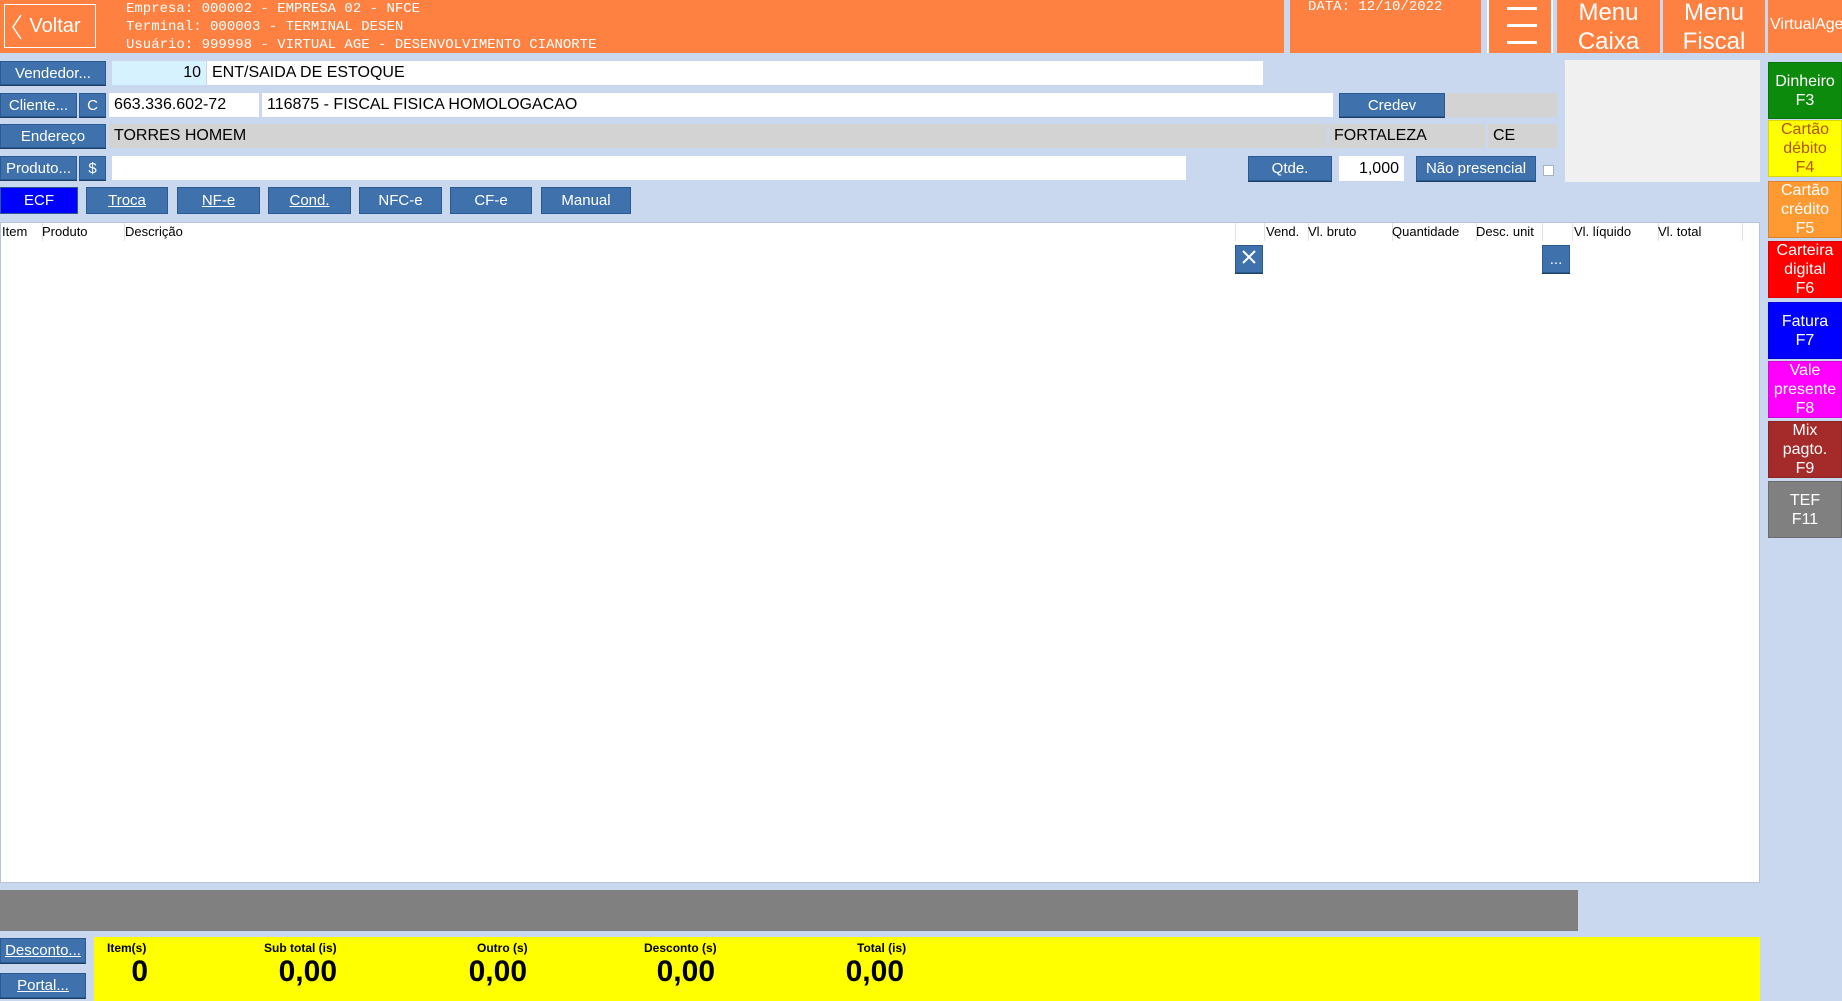 Image resolution: width=1842 pixels, height=1001 pixels. Describe the element at coordinates (22, 232) in the screenshot. I see `col-item: Item` at that location.